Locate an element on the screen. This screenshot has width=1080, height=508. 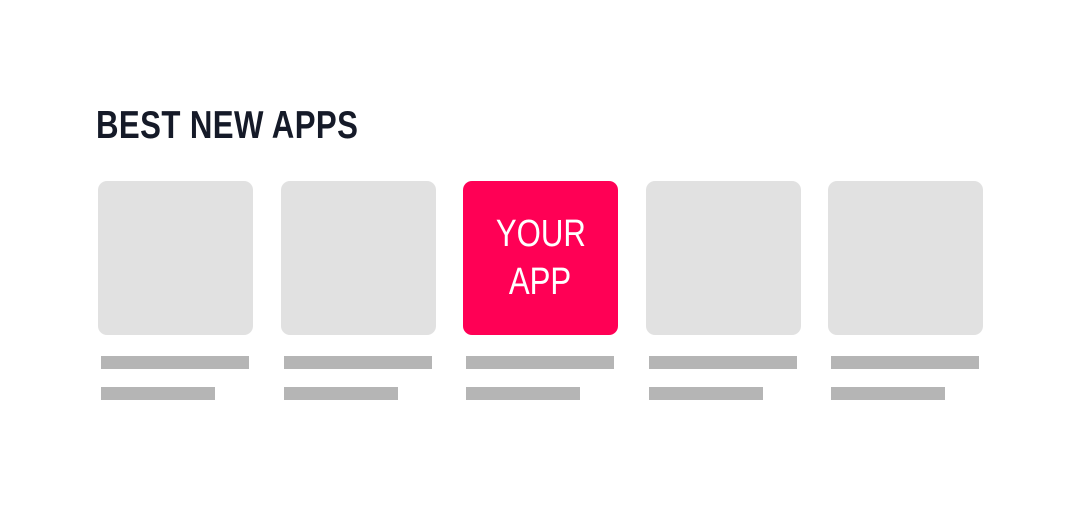
app-card-your-app: YOUR APP is located at coordinates (540, 290).